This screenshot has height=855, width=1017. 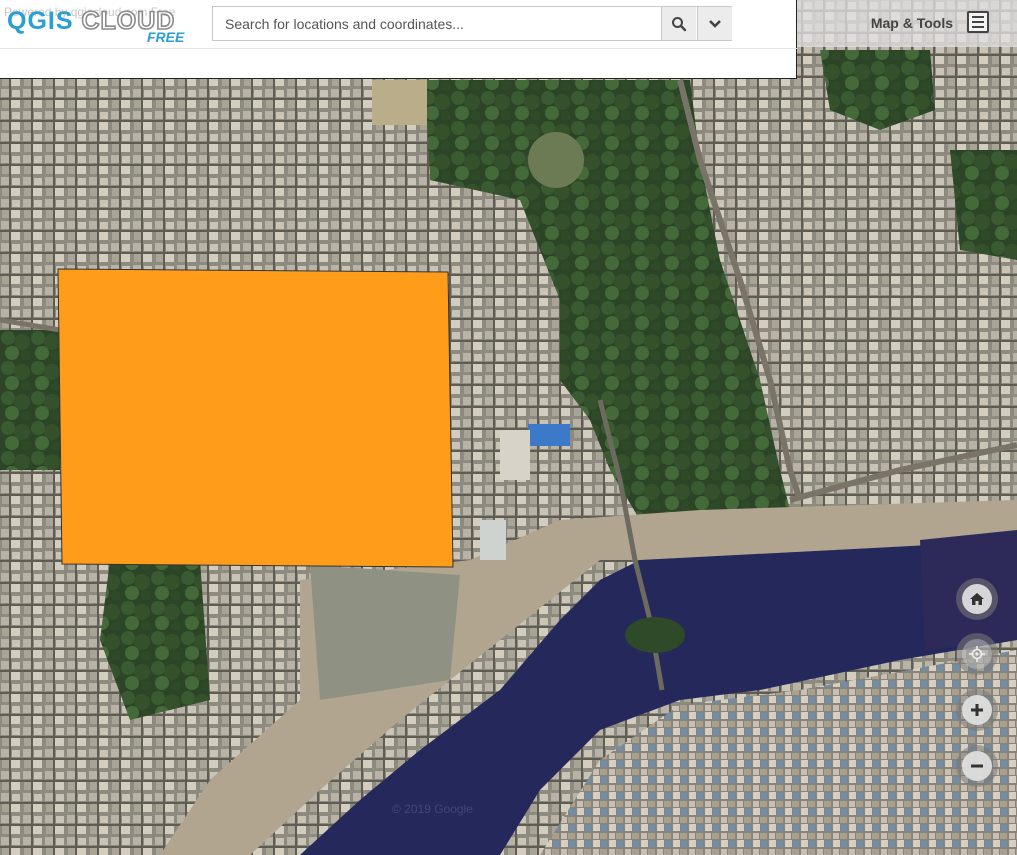 What do you see at coordinates (432, 809) in the screenshot?
I see `imagery-attribution: © 2019 Google` at bounding box center [432, 809].